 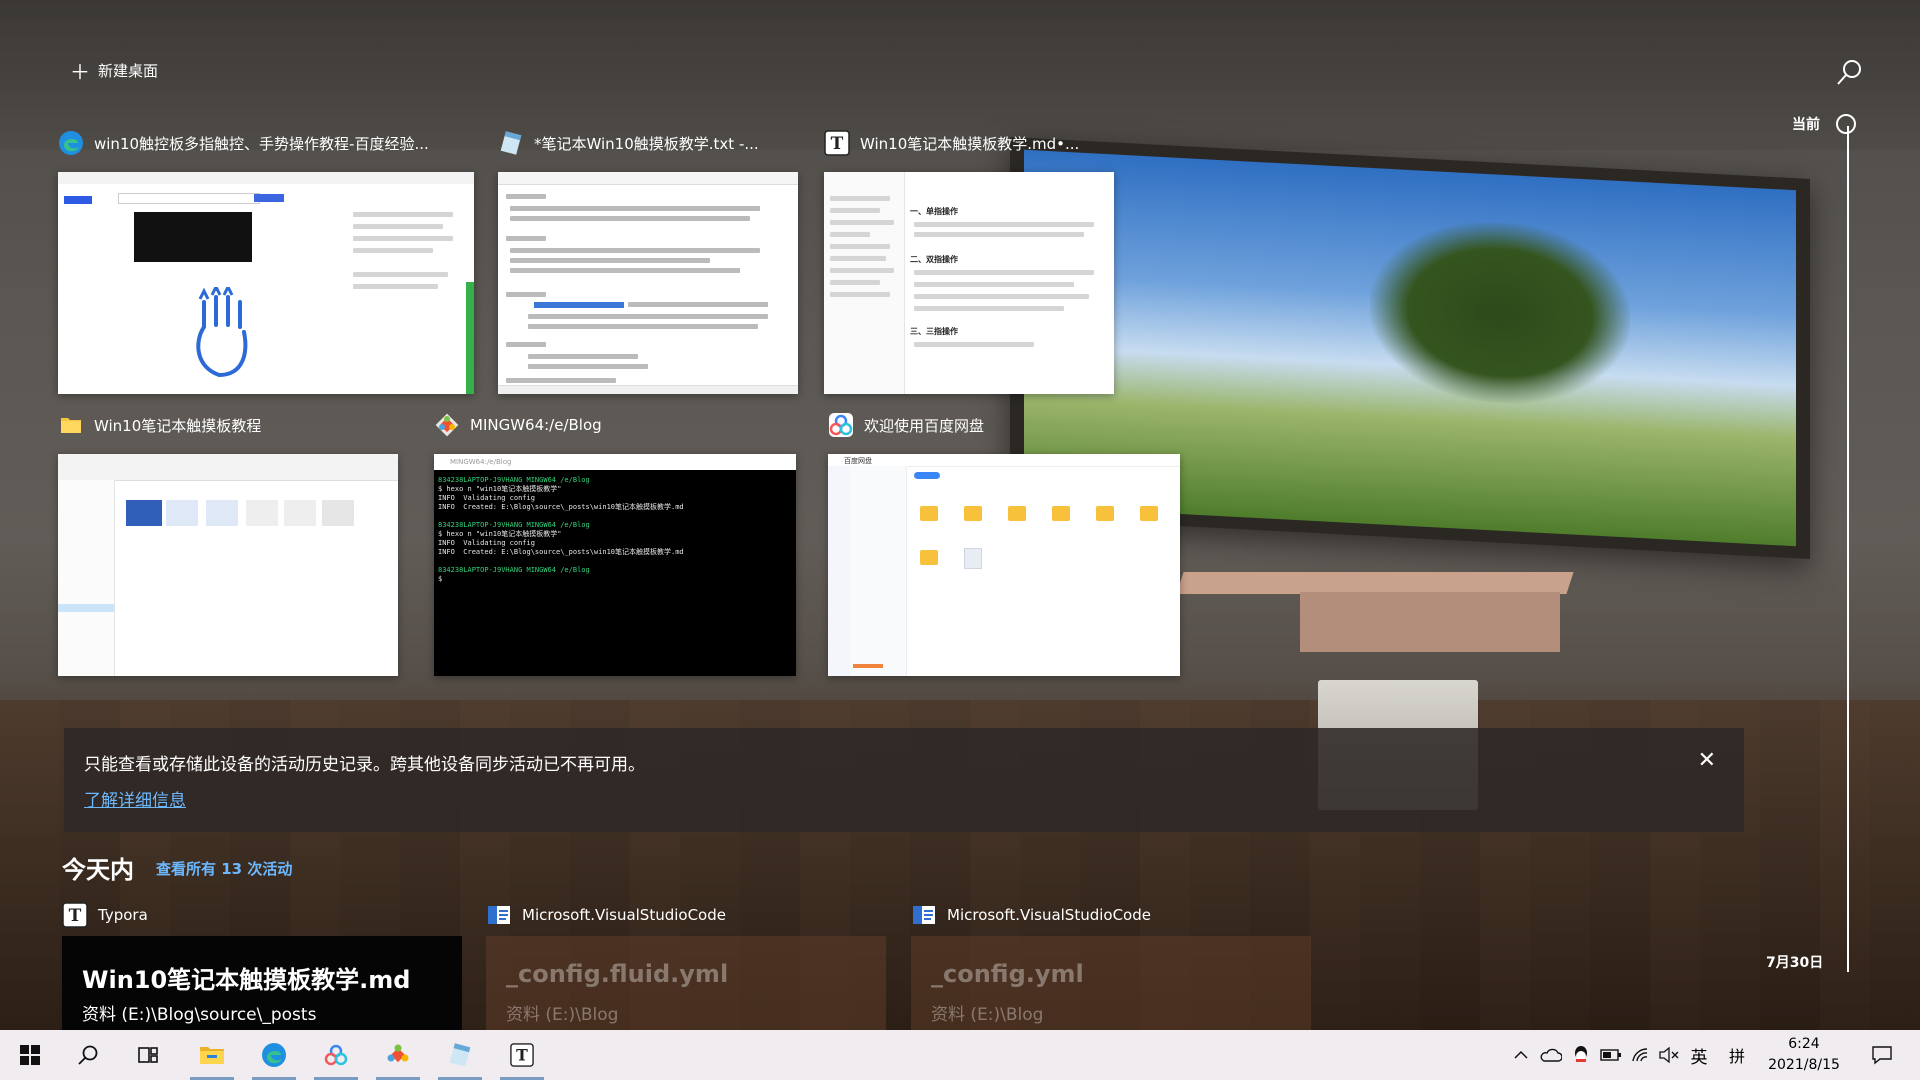 I want to click on gesture-hand-icon, so click(x=219, y=332).